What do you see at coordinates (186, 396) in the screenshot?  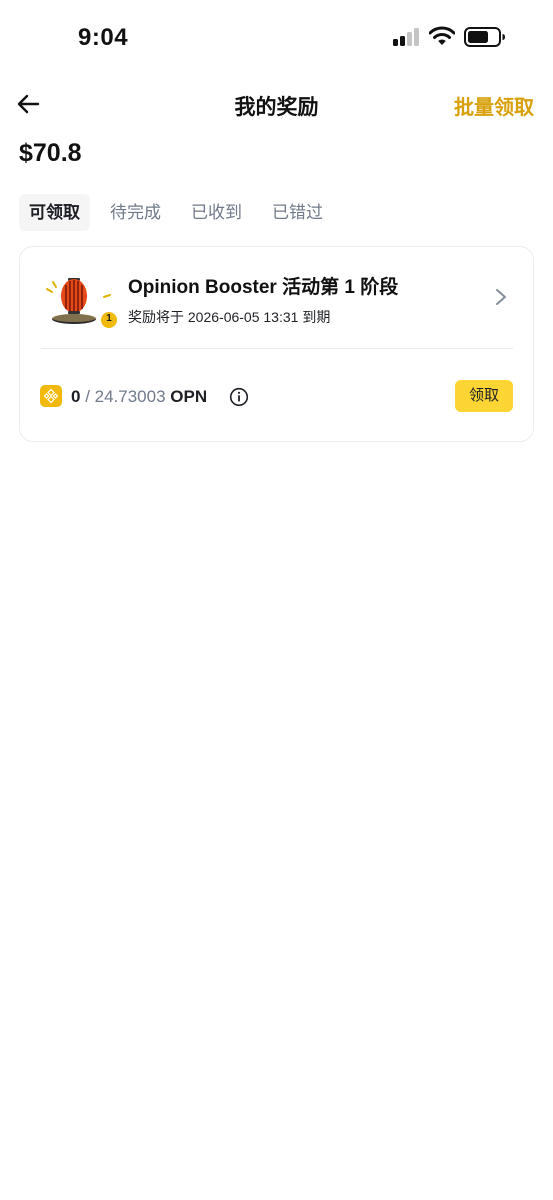 I see `amount-unit: OPN` at bounding box center [186, 396].